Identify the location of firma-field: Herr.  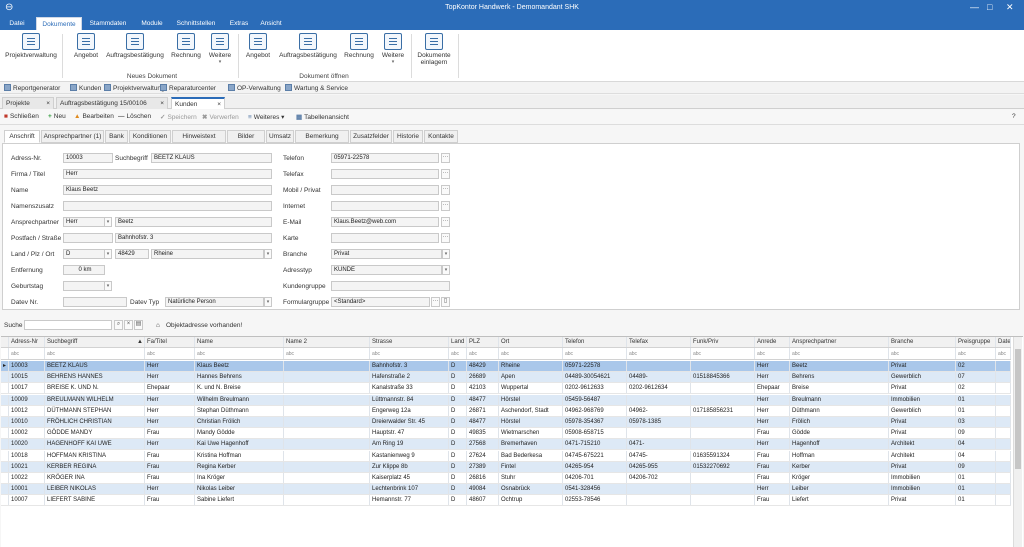
(167, 174).